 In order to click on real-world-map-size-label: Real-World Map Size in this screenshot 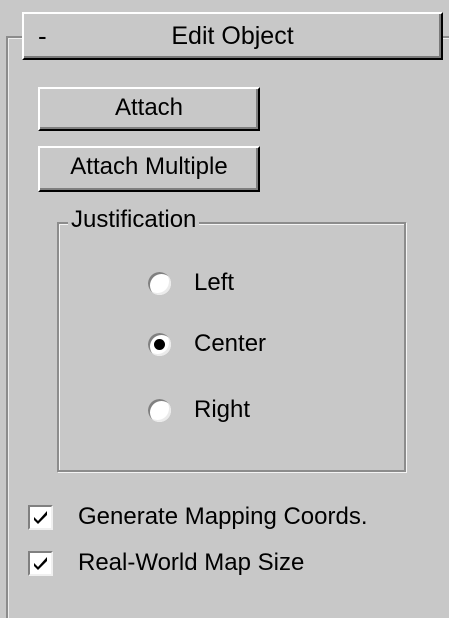, I will do `click(191, 562)`.